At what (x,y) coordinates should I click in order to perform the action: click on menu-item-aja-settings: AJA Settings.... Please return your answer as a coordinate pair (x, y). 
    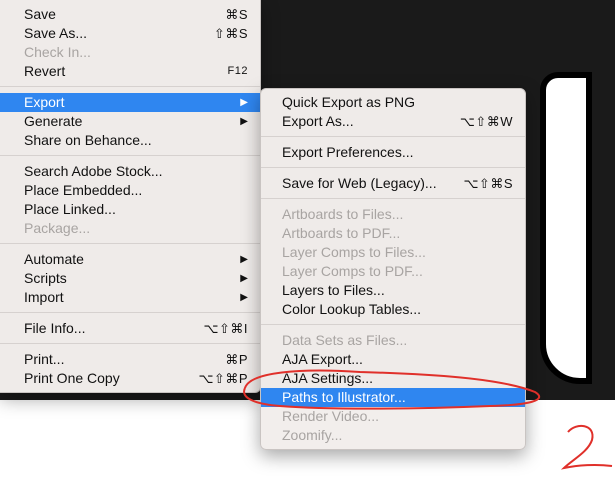
    Looking at the image, I should click on (393, 378).